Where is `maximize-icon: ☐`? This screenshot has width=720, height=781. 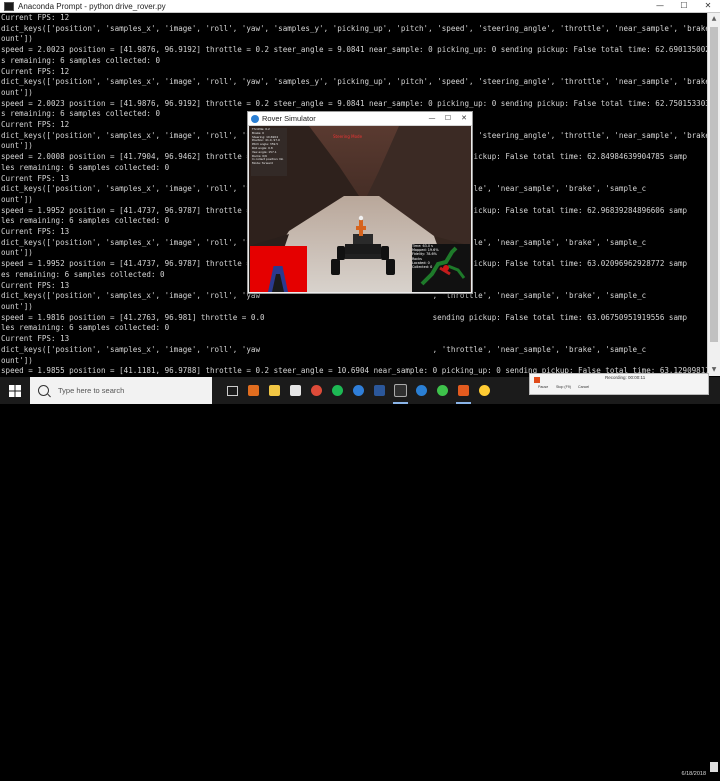 maximize-icon: ☐ is located at coordinates (684, 6).